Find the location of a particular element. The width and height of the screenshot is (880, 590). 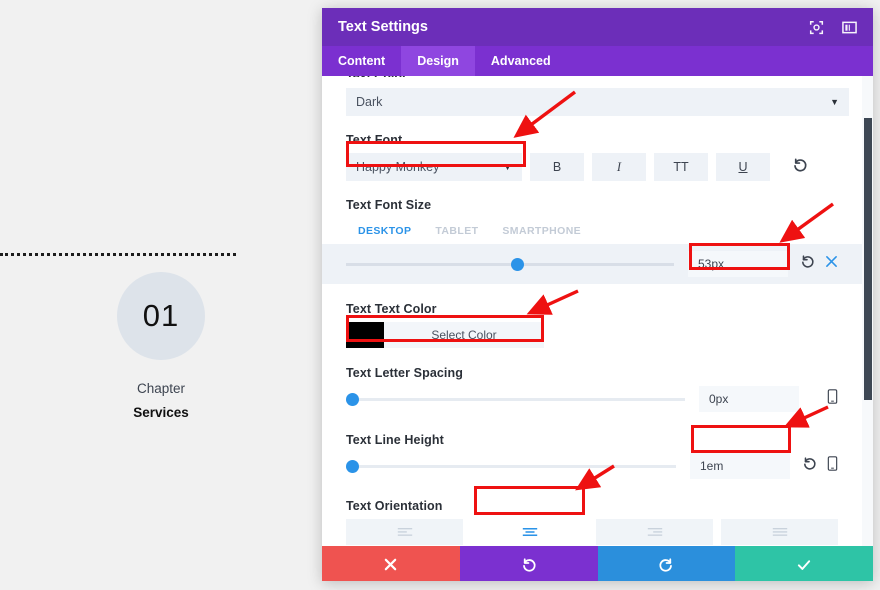

header-icon-group is located at coordinates (833, 27).